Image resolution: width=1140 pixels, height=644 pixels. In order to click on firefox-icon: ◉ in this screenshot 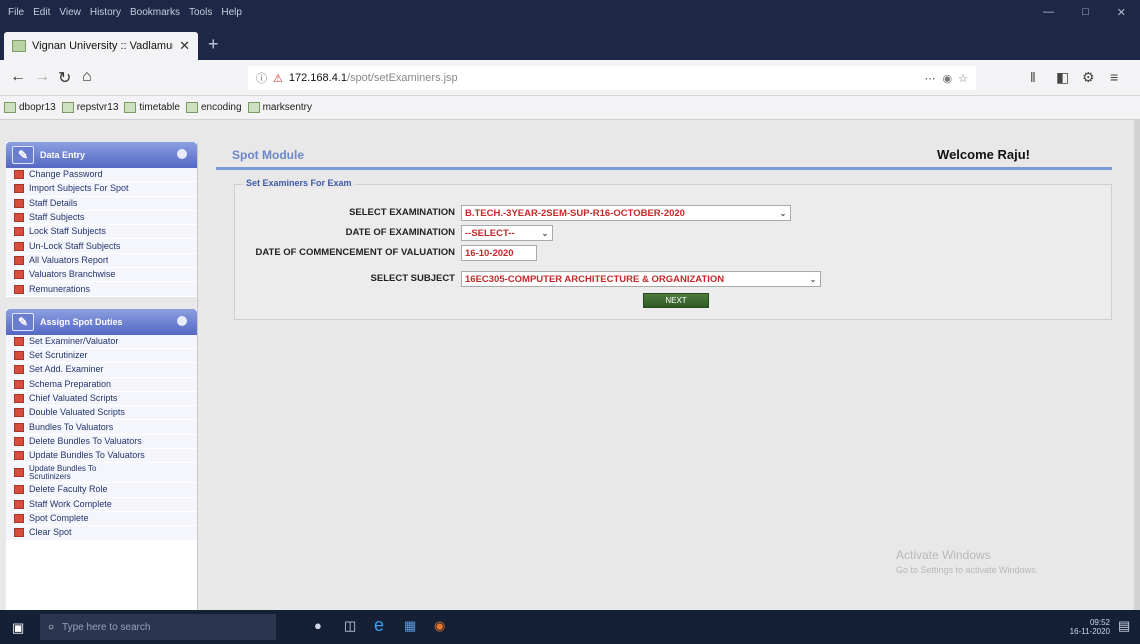, I will do `click(439, 626)`.